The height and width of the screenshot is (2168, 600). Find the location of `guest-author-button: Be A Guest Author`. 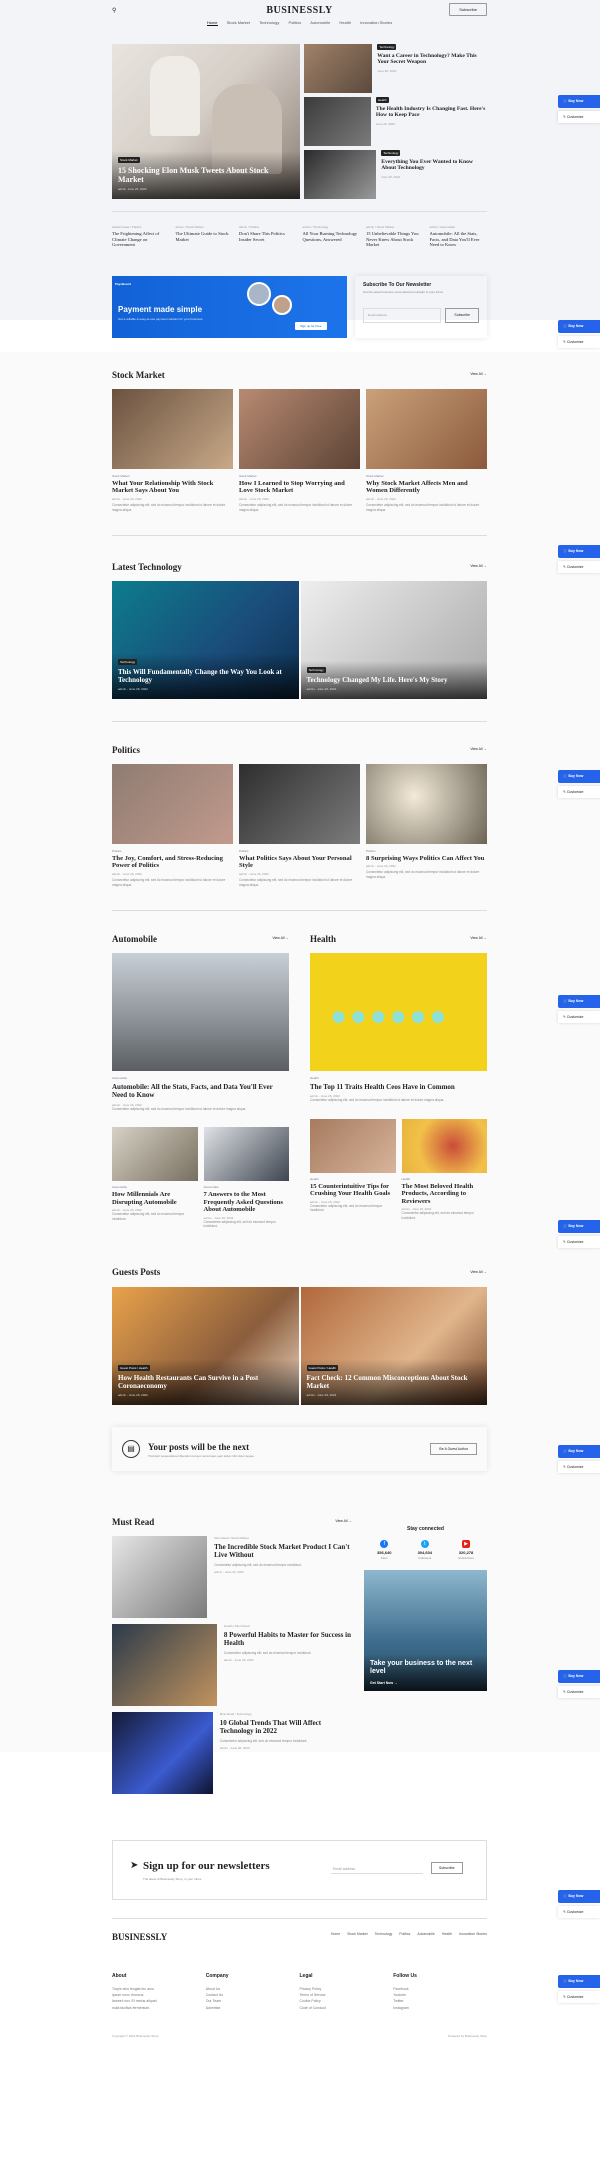

guest-author-button: Be A Guest Author is located at coordinates (453, 1449).